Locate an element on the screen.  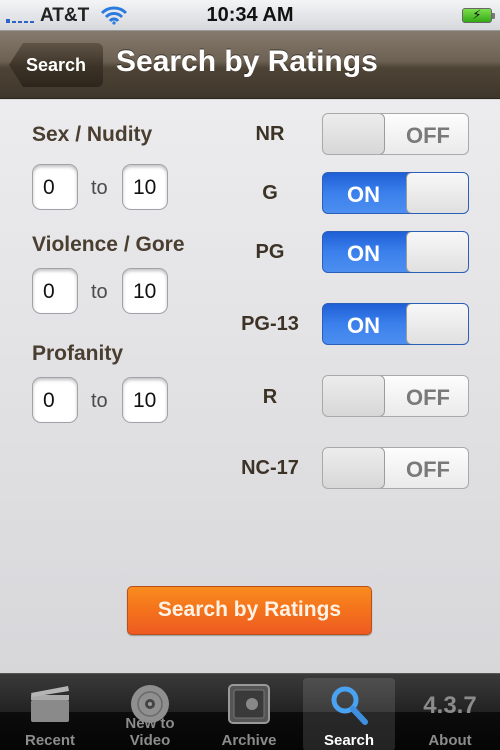
back-button: Search is located at coordinates (56, 65).